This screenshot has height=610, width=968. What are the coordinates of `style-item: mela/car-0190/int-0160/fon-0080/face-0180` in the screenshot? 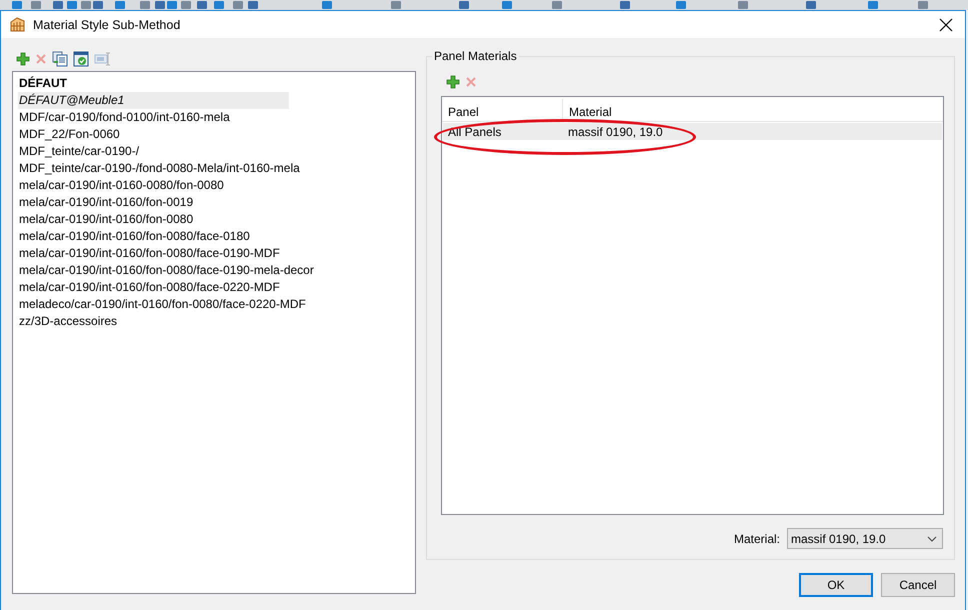 It's located at (153, 236).